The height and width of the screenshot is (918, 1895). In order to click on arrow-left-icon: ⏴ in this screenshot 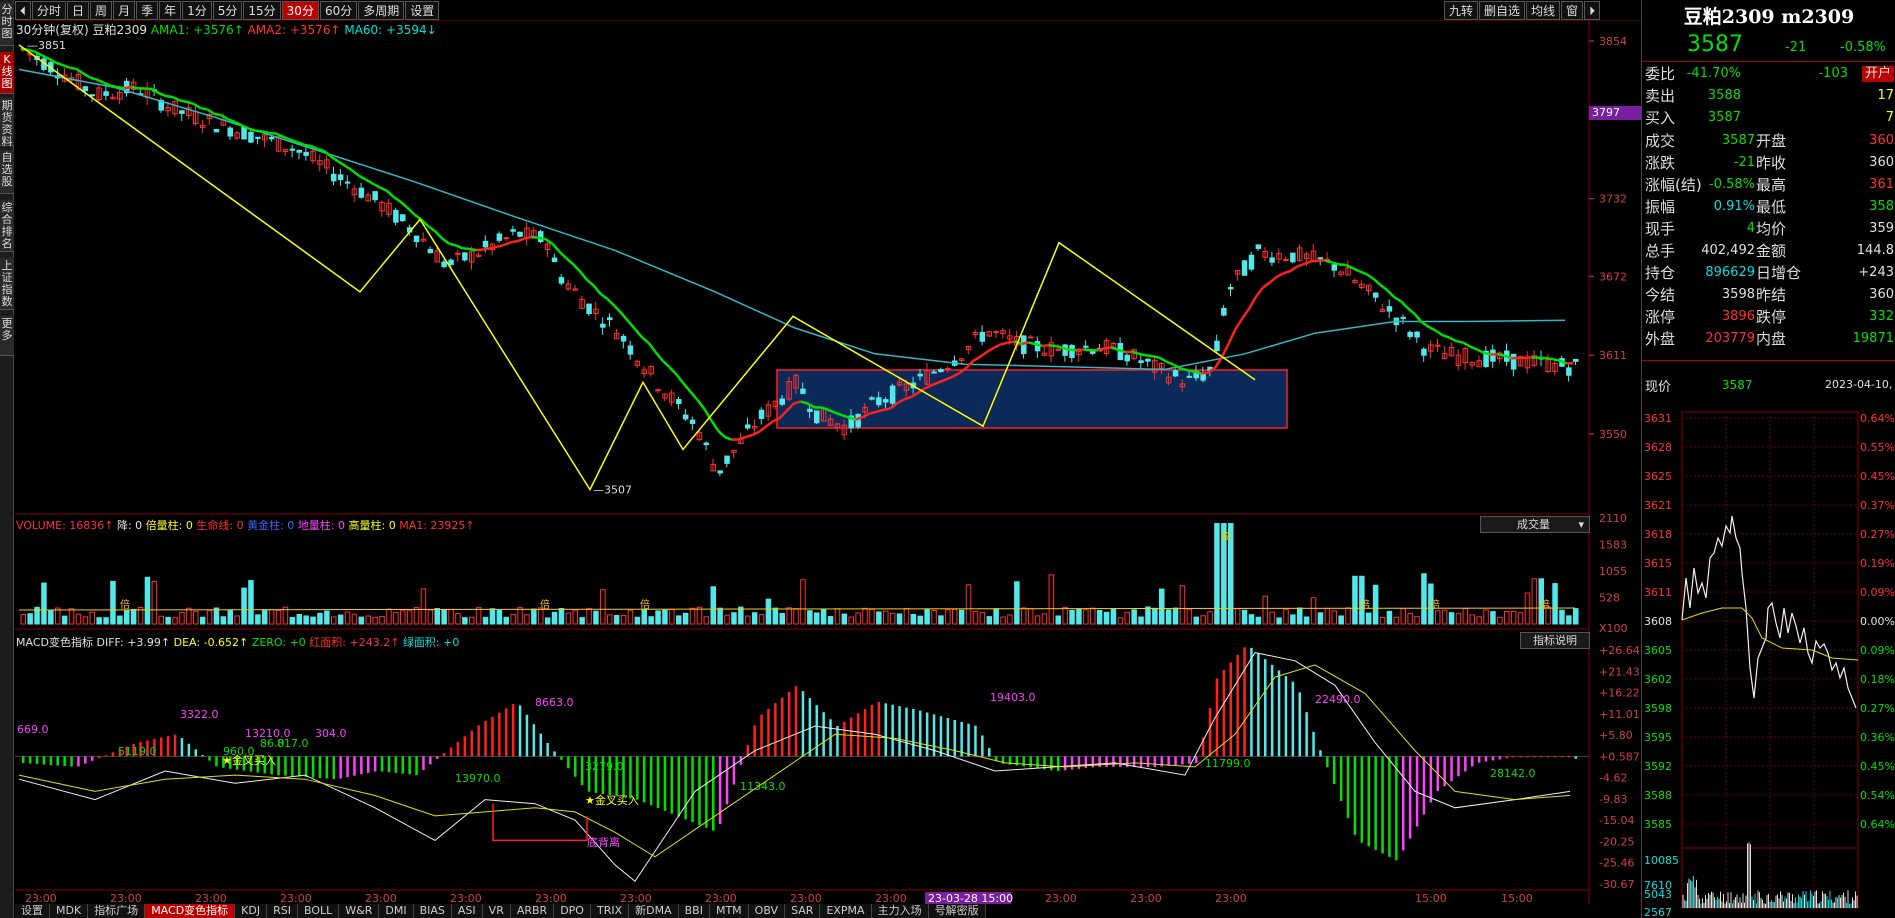, I will do `click(23, 10)`.